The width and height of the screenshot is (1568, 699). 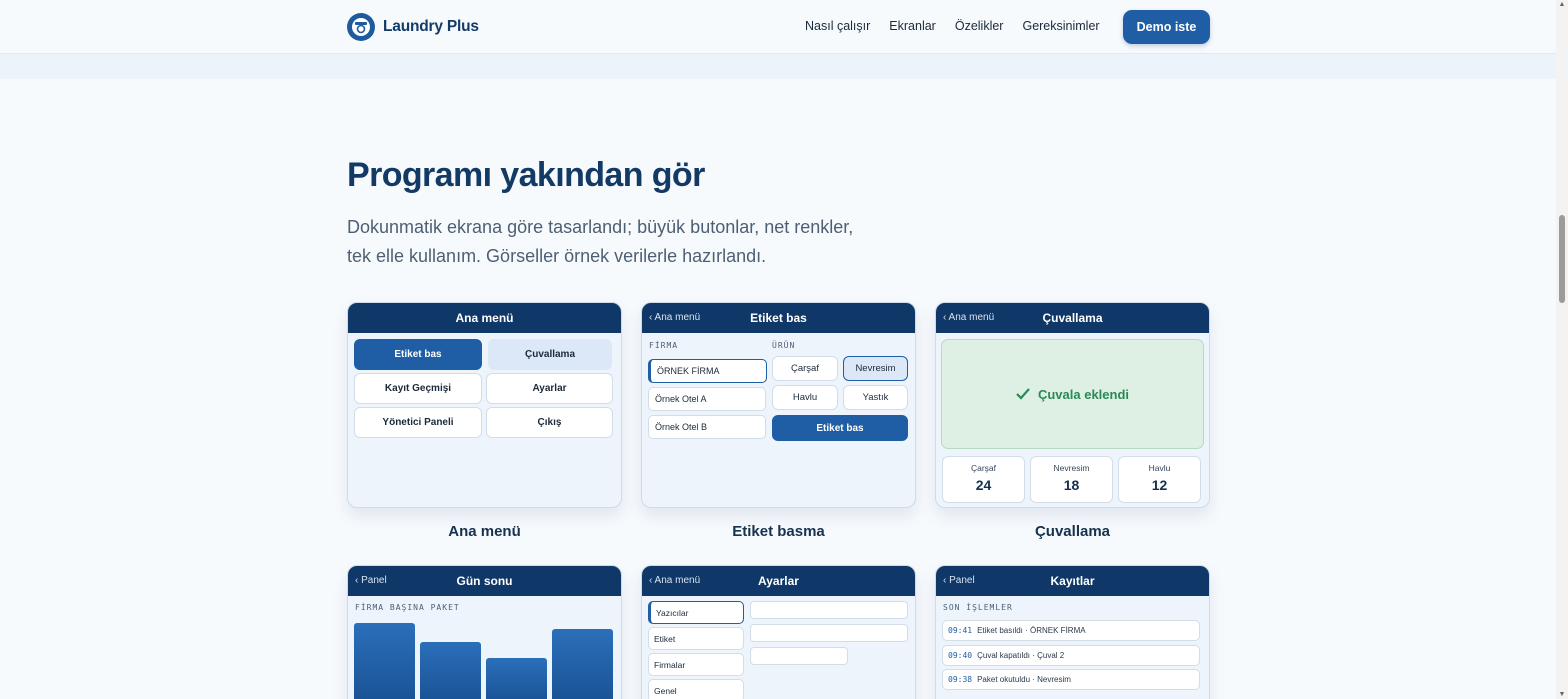 I want to click on card-title: Ana menü, so click(x=484, y=318).